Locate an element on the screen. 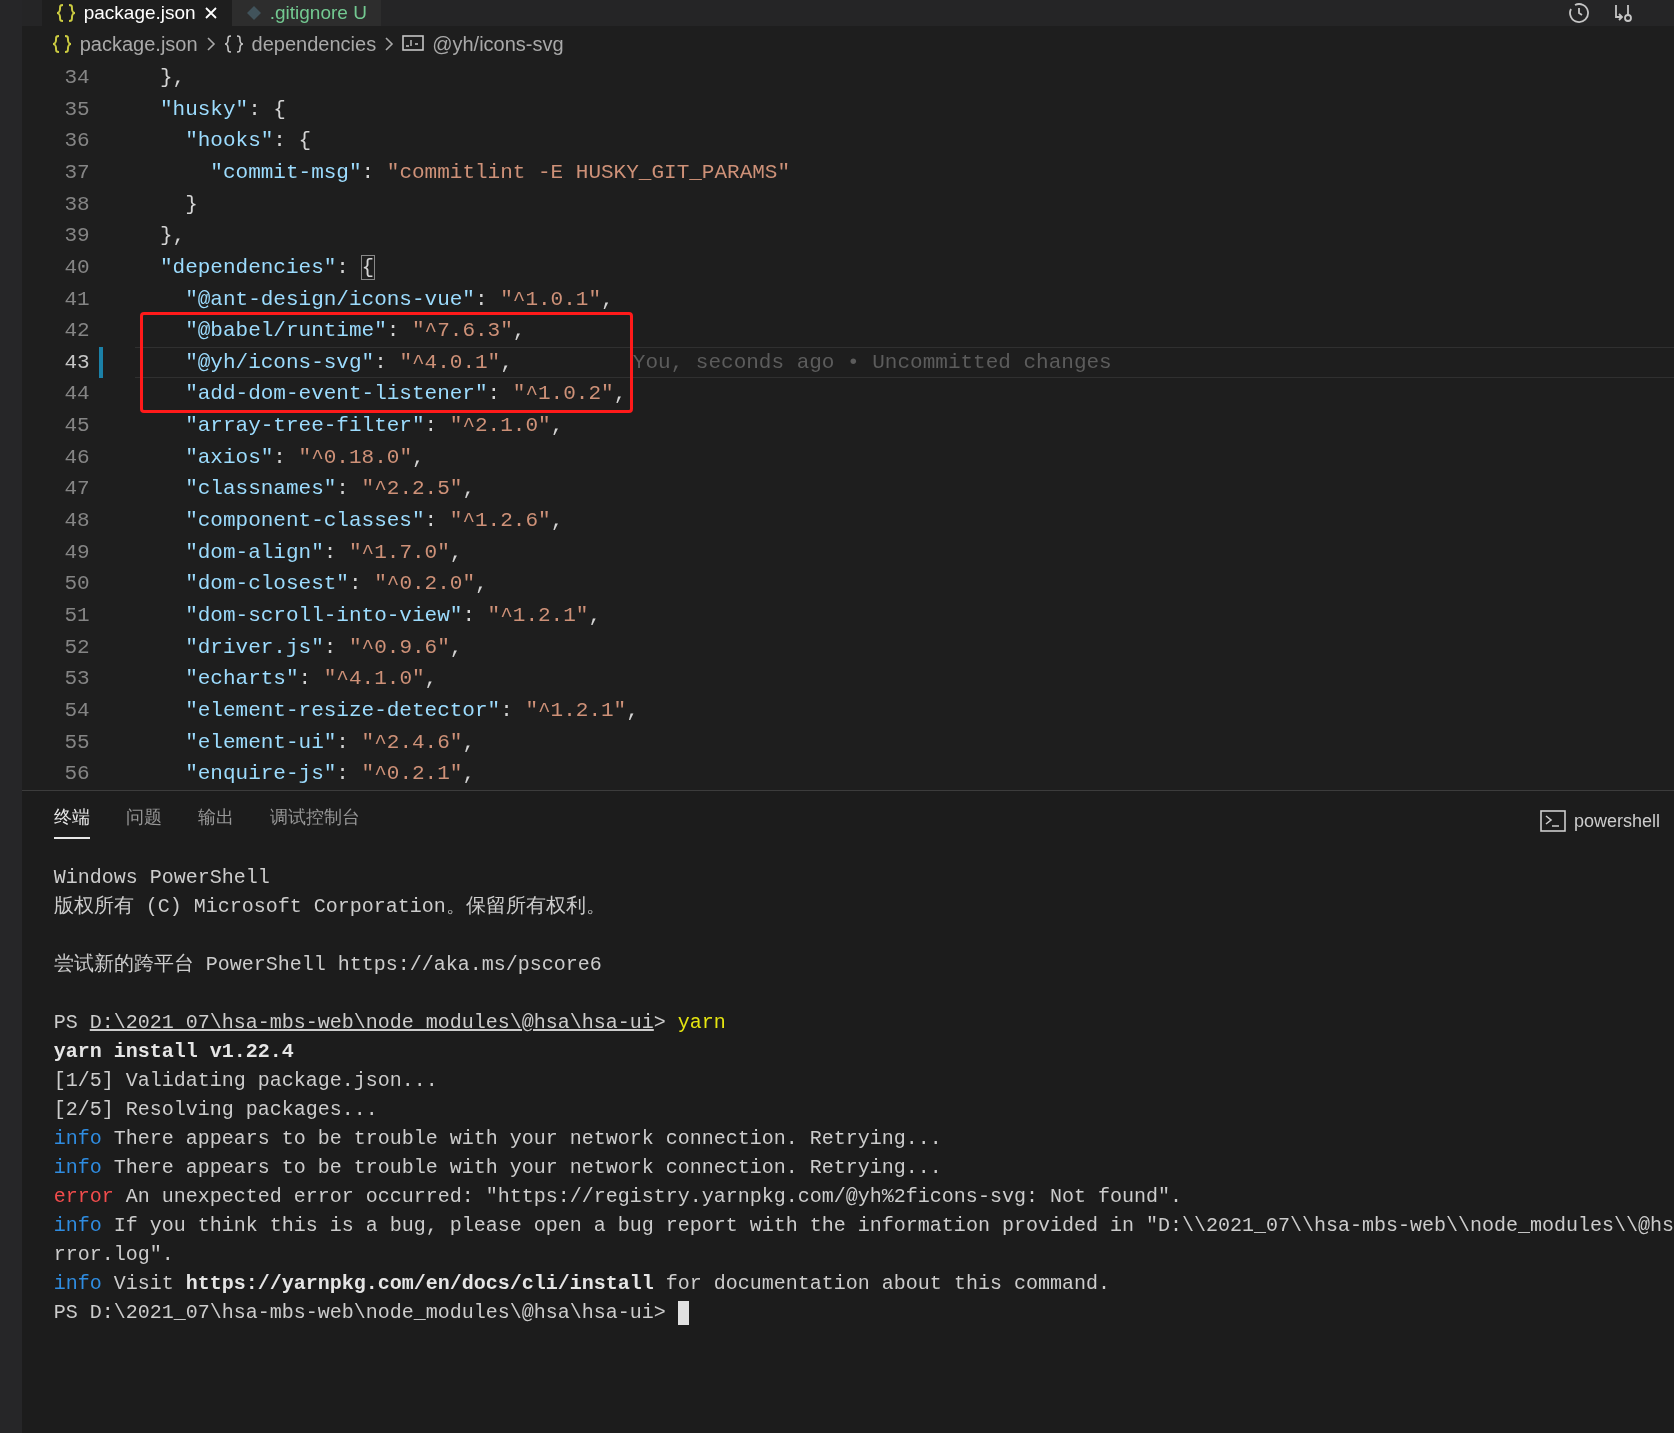  code-line: "dom-scroll-into-view": "^1.2.1", is located at coordinates (393, 615).